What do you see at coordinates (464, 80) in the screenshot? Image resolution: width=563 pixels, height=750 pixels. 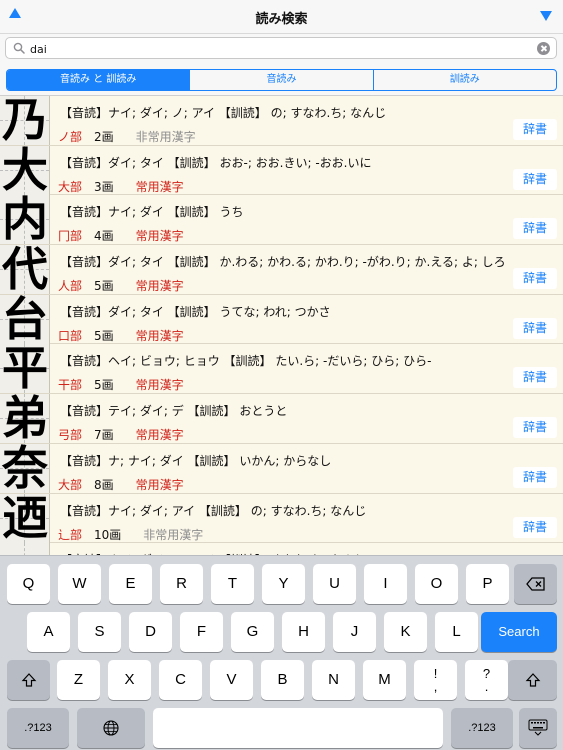 I see `segment-kun: 訓読み` at bounding box center [464, 80].